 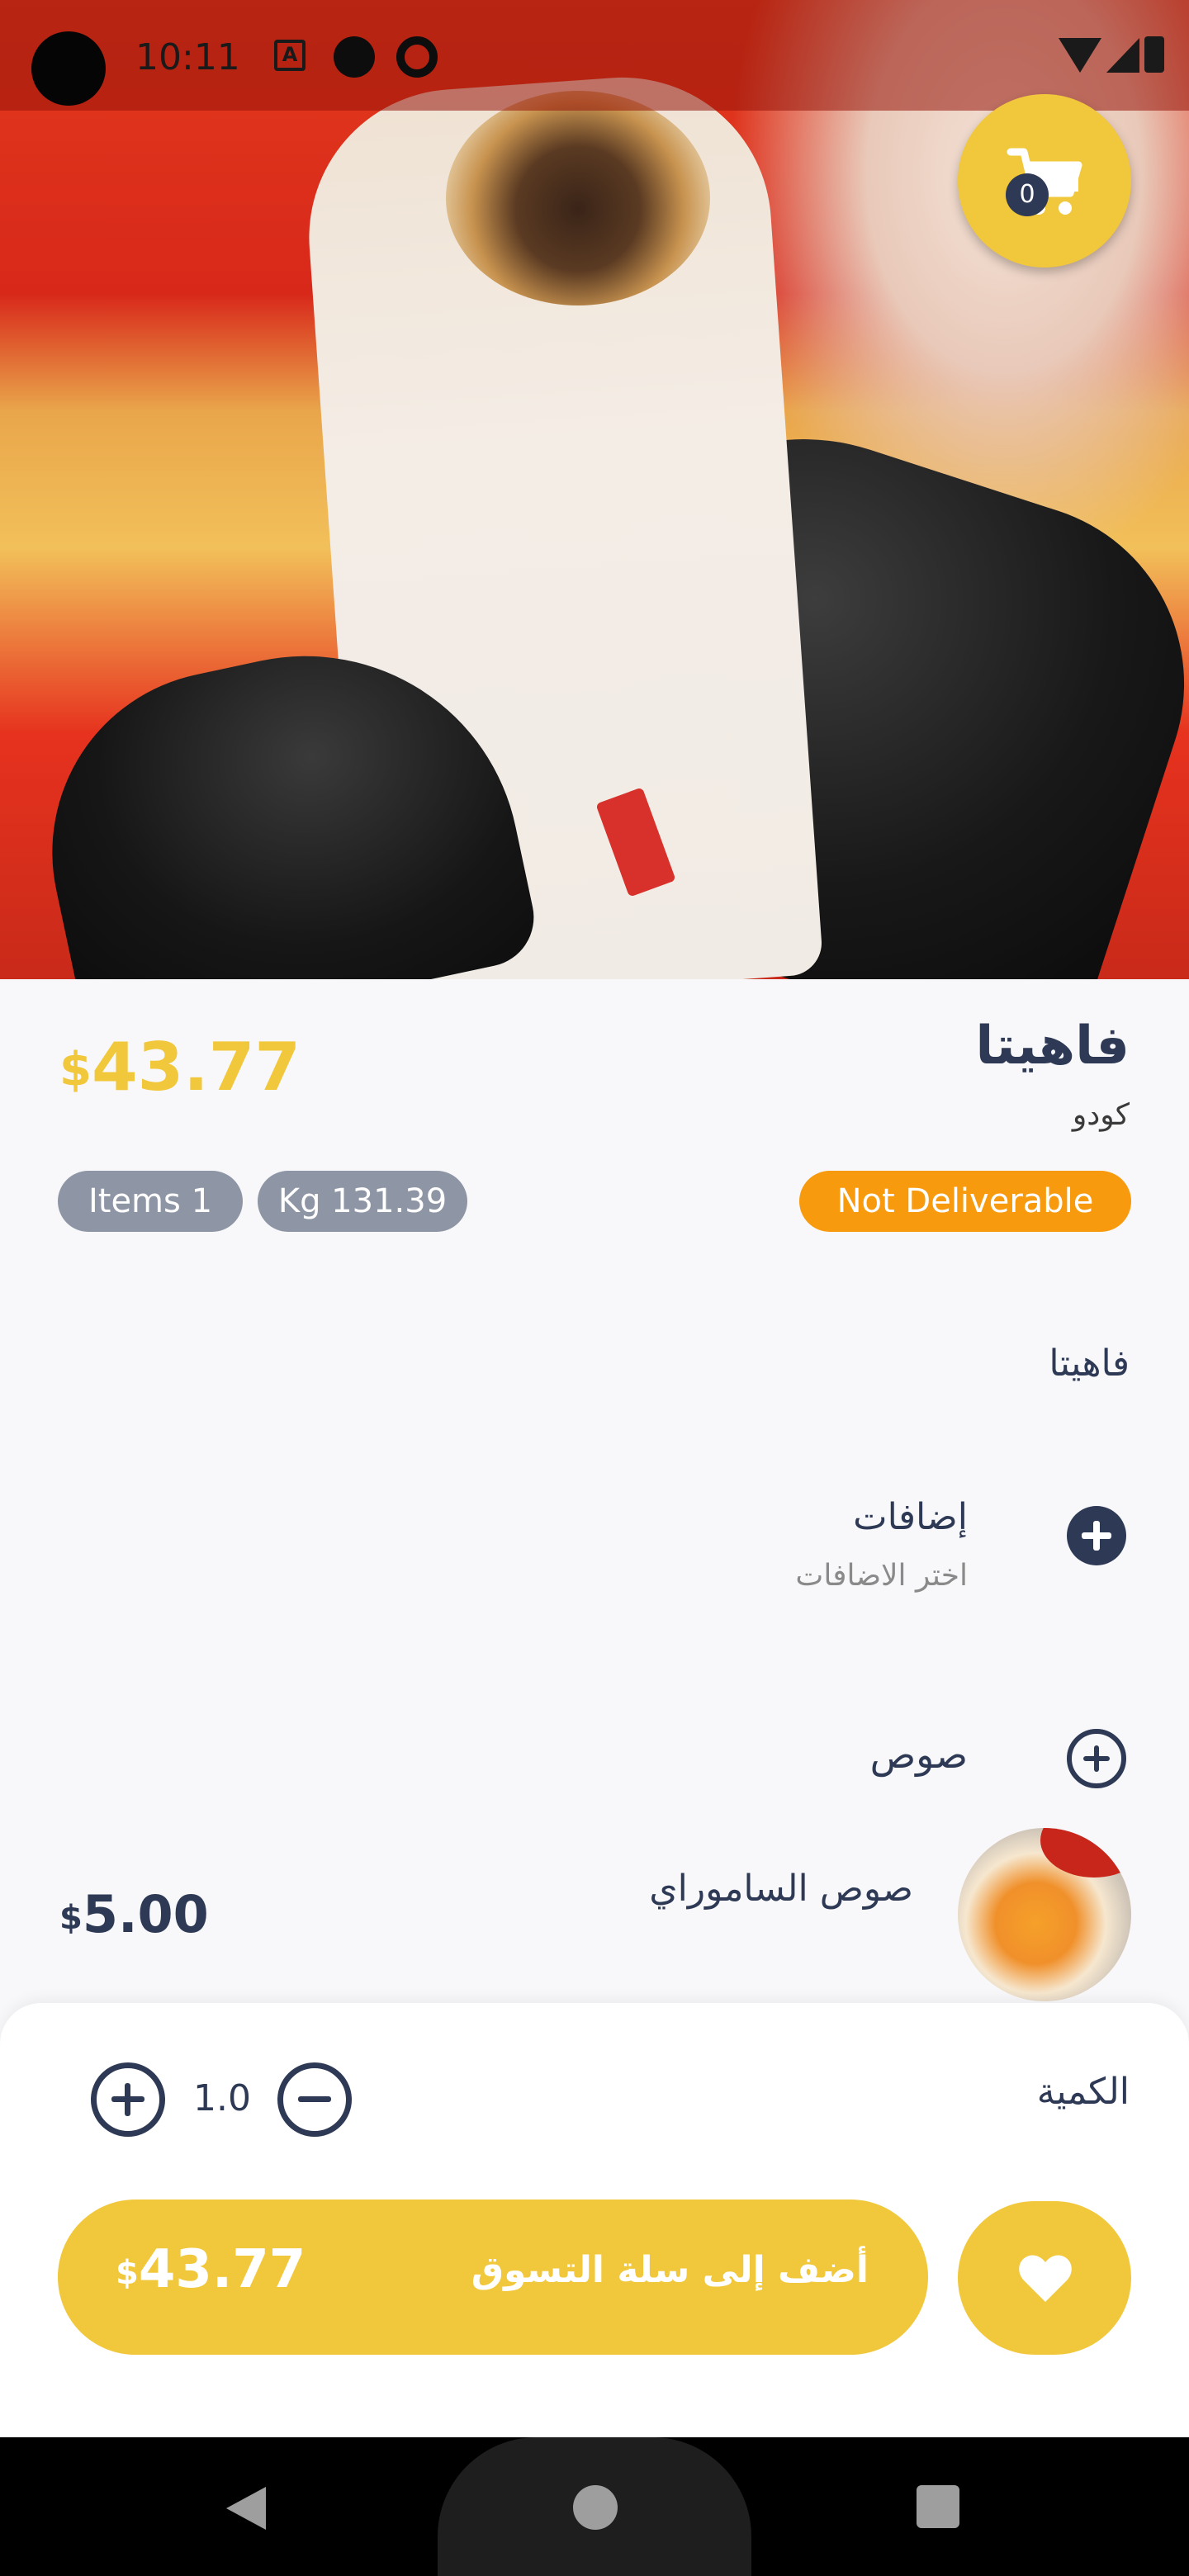 I want to click on sauce-price-value: 5.00, so click(x=145, y=1914).